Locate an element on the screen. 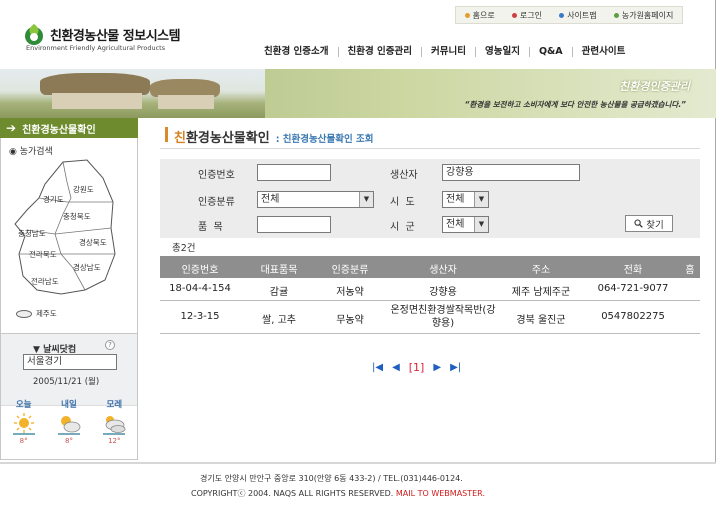  producer-input: 강향용 is located at coordinates (511, 172).